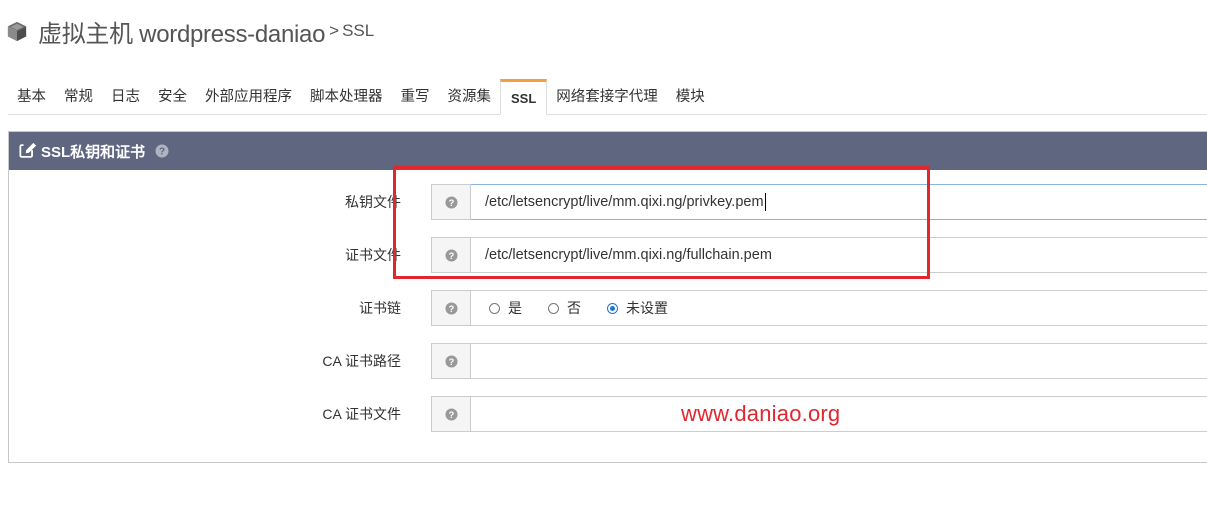 The width and height of the screenshot is (1207, 506). Describe the element at coordinates (505, 308) in the screenshot. I see `radio-yes: 是` at that location.